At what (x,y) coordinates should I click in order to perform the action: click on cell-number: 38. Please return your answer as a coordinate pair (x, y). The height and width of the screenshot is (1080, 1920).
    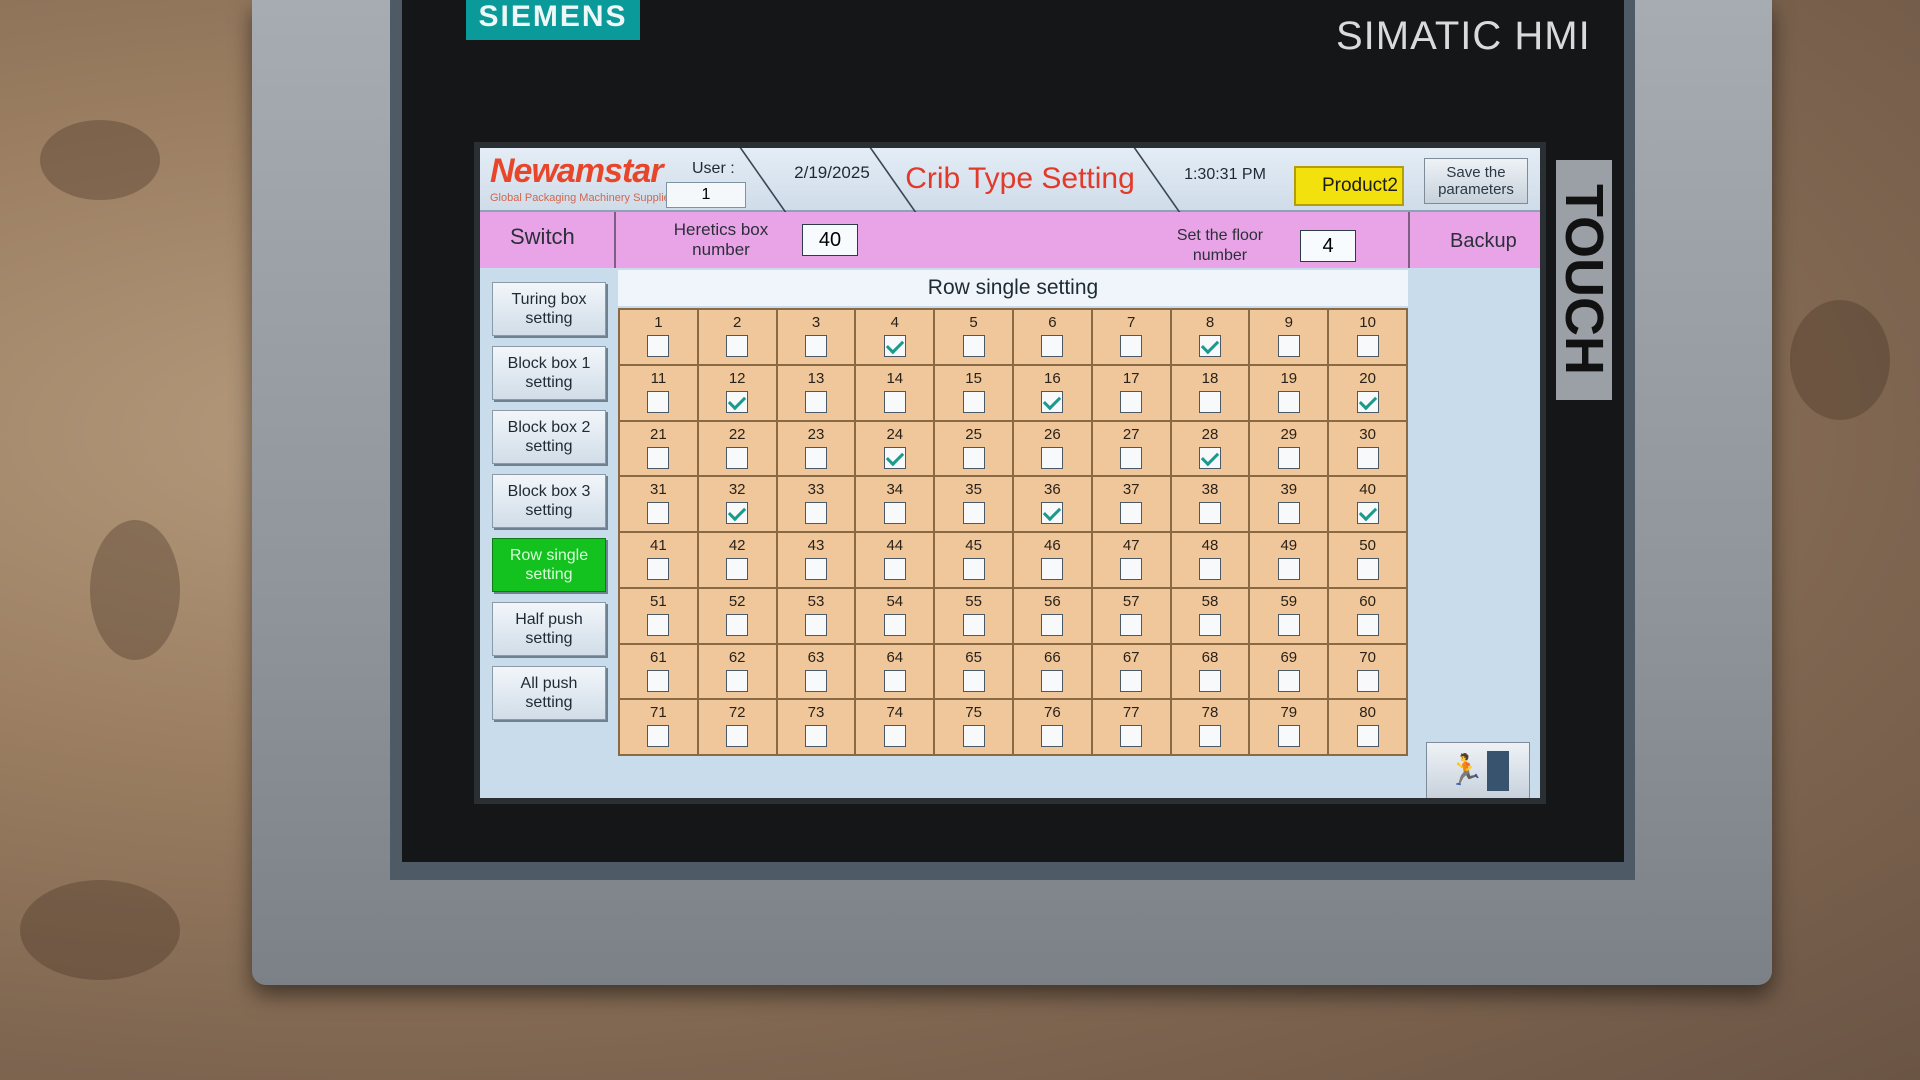
    Looking at the image, I should click on (1210, 490).